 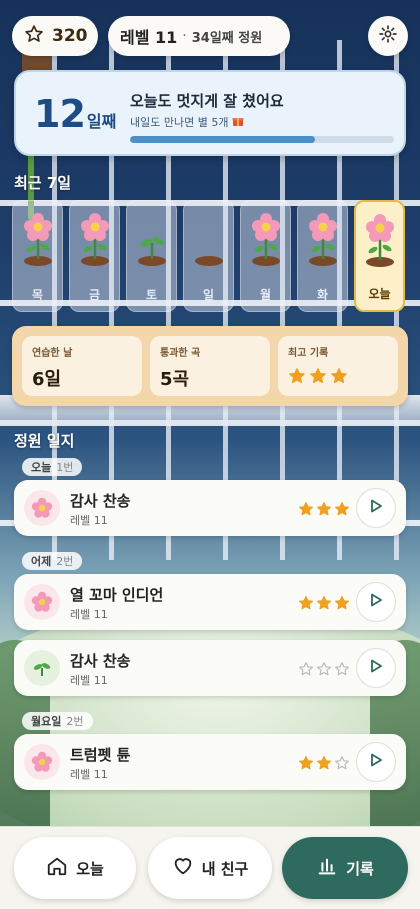 I want to click on stat-value: 5곡, so click(x=175, y=379).